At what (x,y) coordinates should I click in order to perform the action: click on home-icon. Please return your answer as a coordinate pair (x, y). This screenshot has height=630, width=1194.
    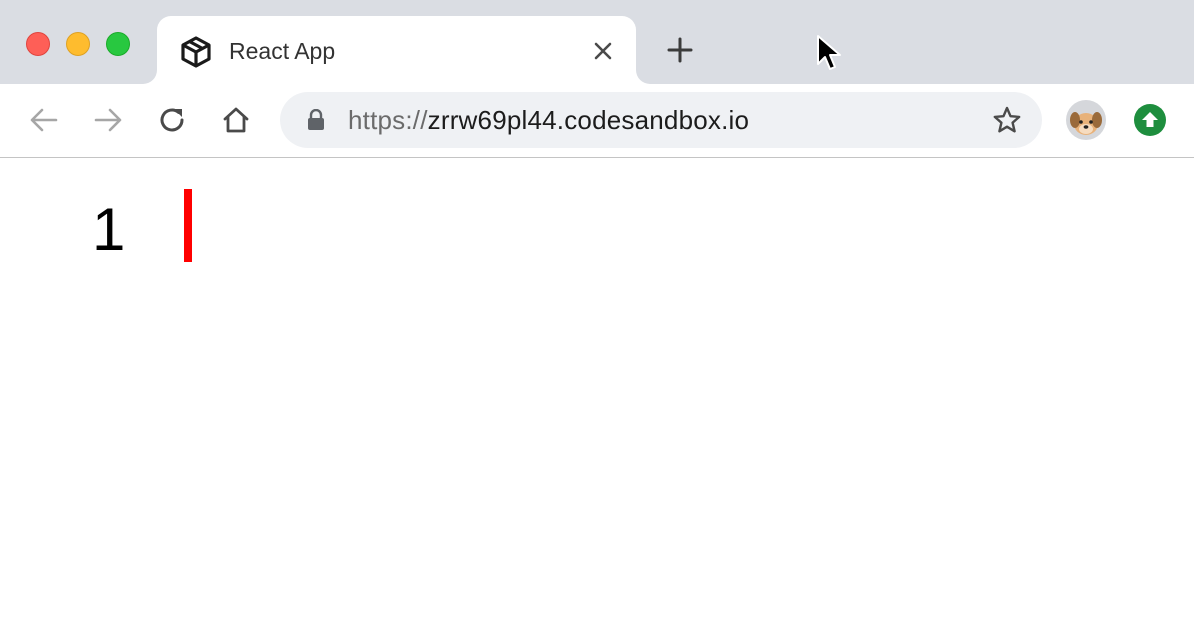
    Looking at the image, I should click on (236, 120).